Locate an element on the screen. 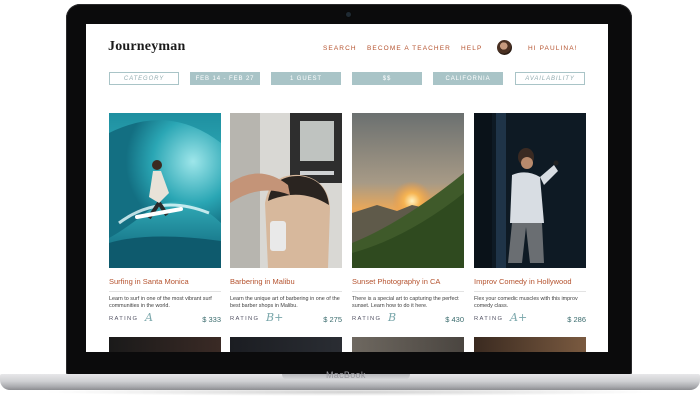 The image size is (700, 402). listing-photo-sunset is located at coordinates (408, 190).